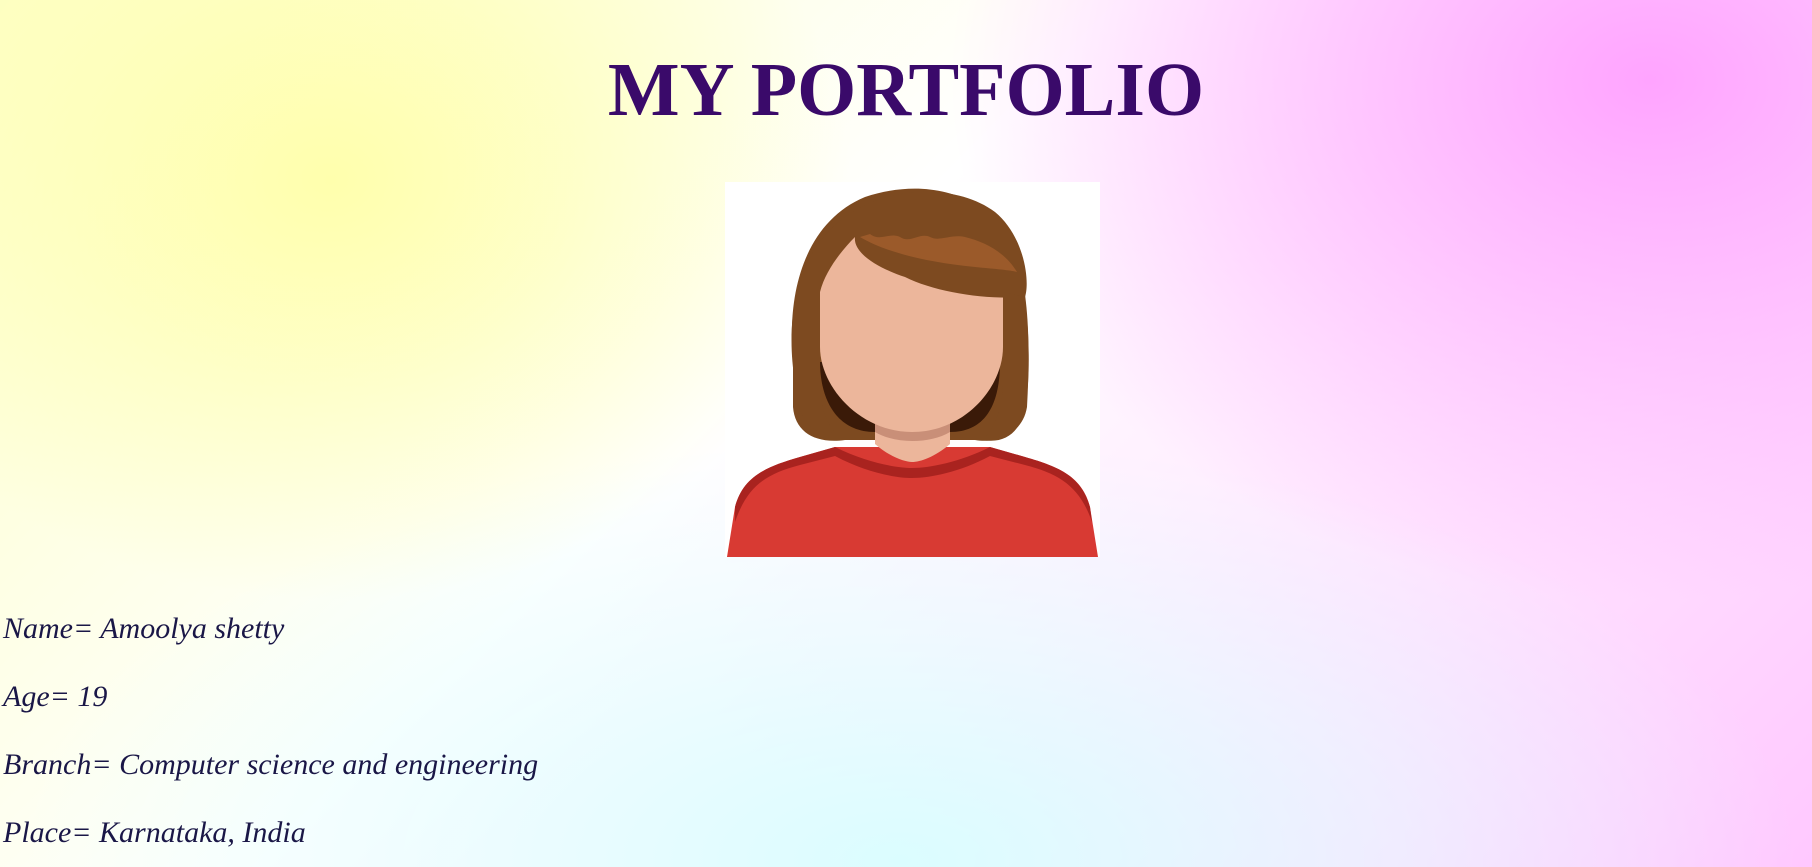 The image size is (1812, 867). What do you see at coordinates (202, 832) in the screenshot?
I see `detail-place-value: Karnataka, India` at bounding box center [202, 832].